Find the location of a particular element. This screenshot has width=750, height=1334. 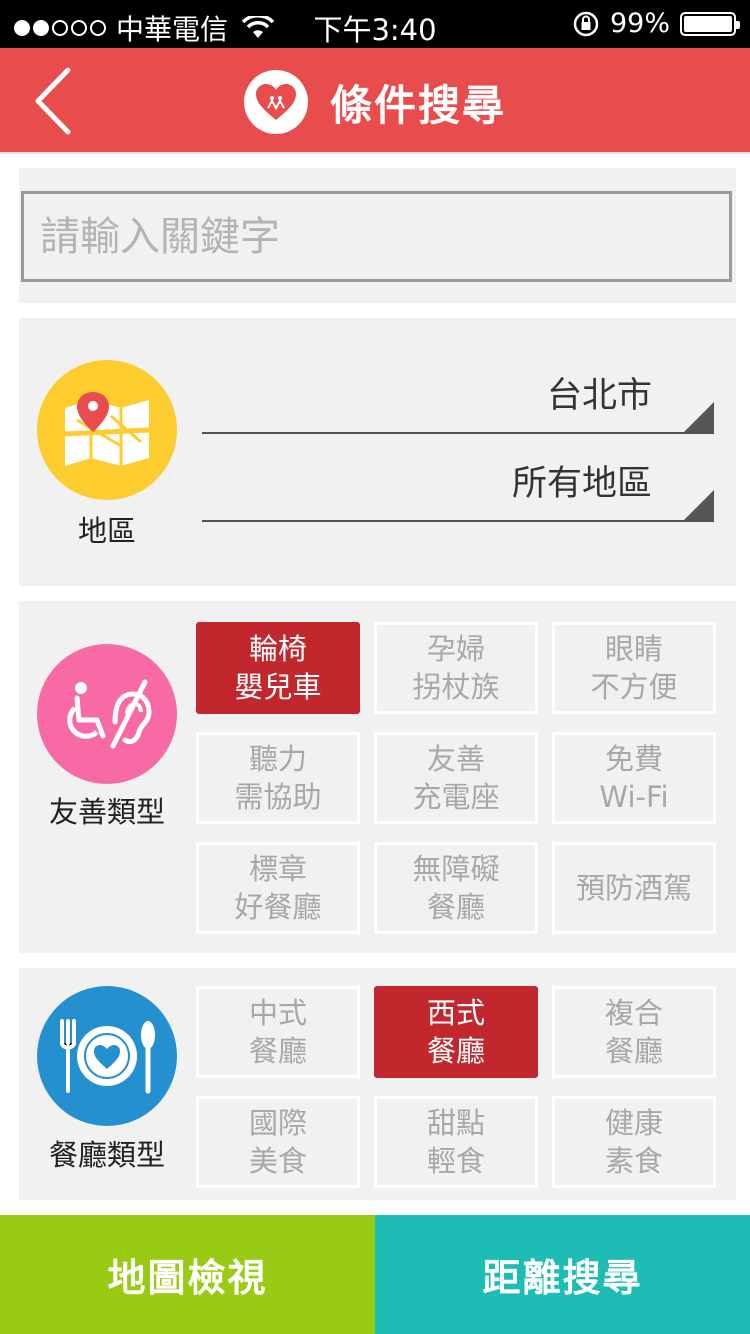

restaurant-option-button: 國際 美食 is located at coordinates (278, 1142).